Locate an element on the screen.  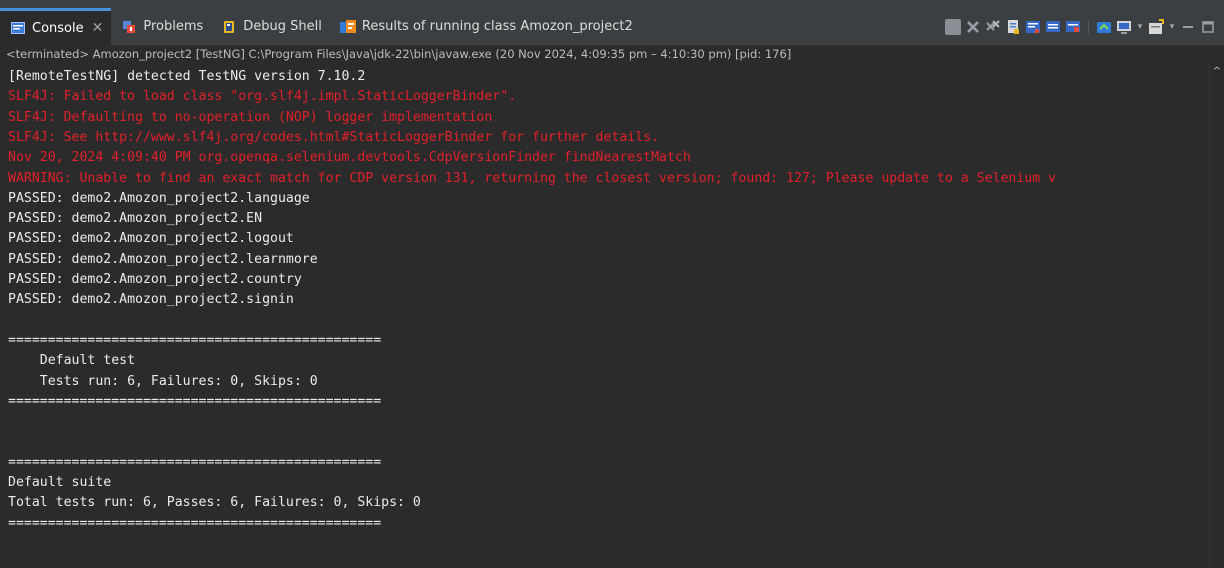
word-wrap-icon is located at coordinates (1033, 27).